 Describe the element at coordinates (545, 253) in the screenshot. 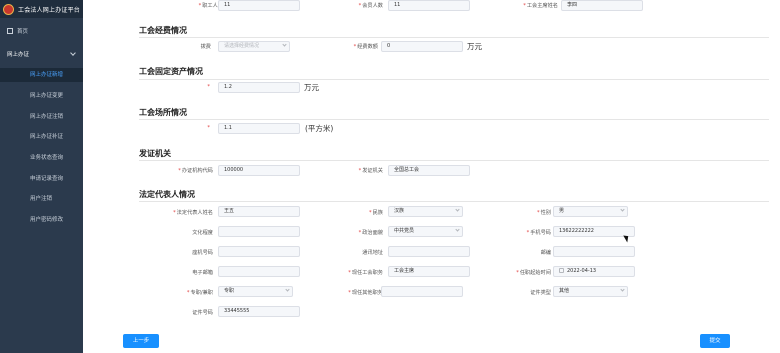

I see `postcode-label: 邮编` at that location.